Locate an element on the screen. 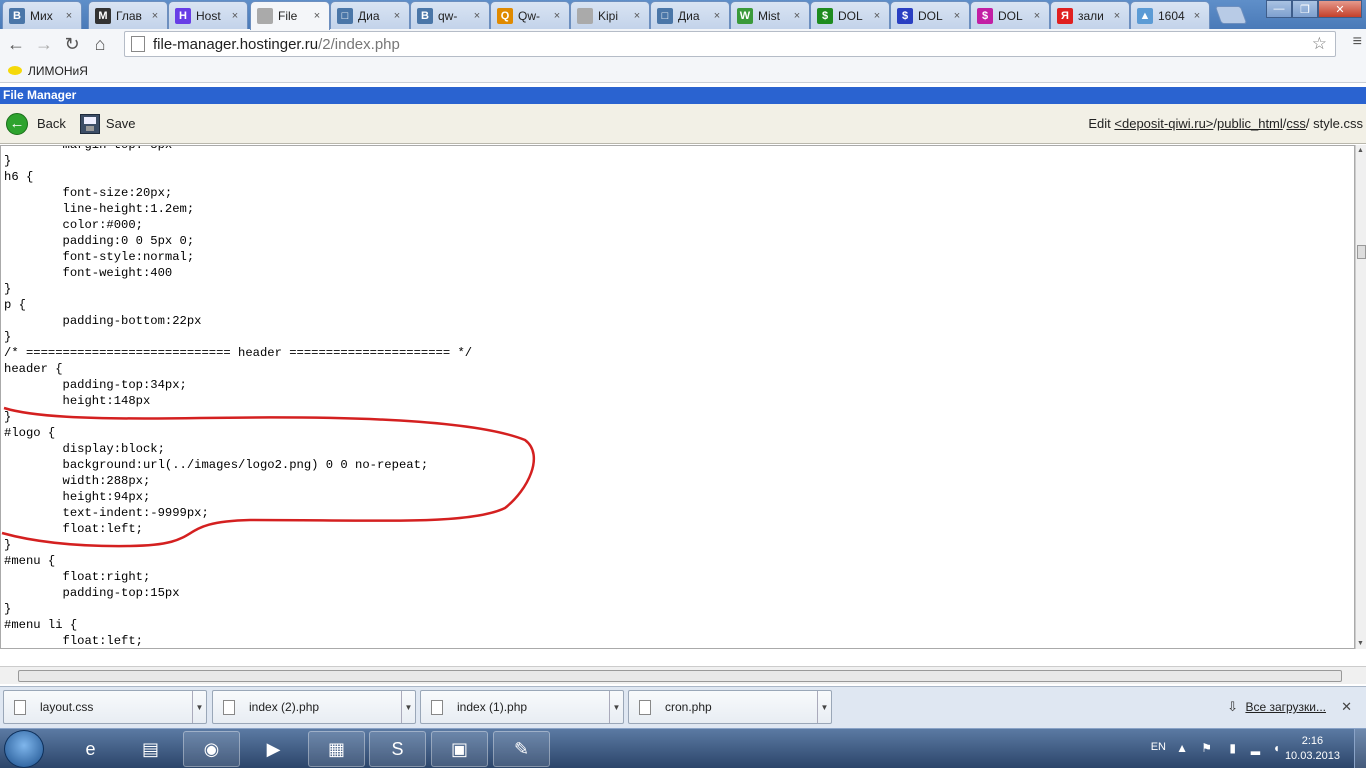 This screenshot has height=768, width=1366. url-text: file-manager.hostinger.ru/2/index.php is located at coordinates (276, 44).